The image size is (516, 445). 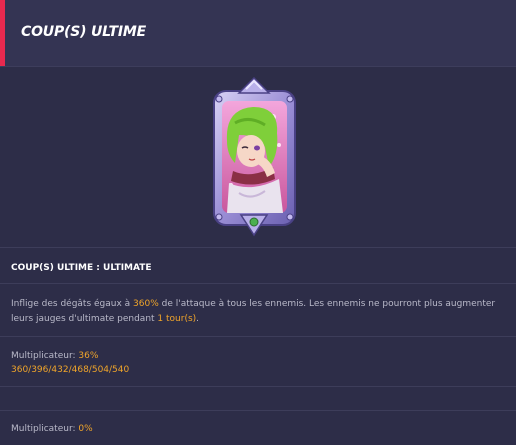 I want to click on multiplier-value: 0%, so click(x=85, y=429).